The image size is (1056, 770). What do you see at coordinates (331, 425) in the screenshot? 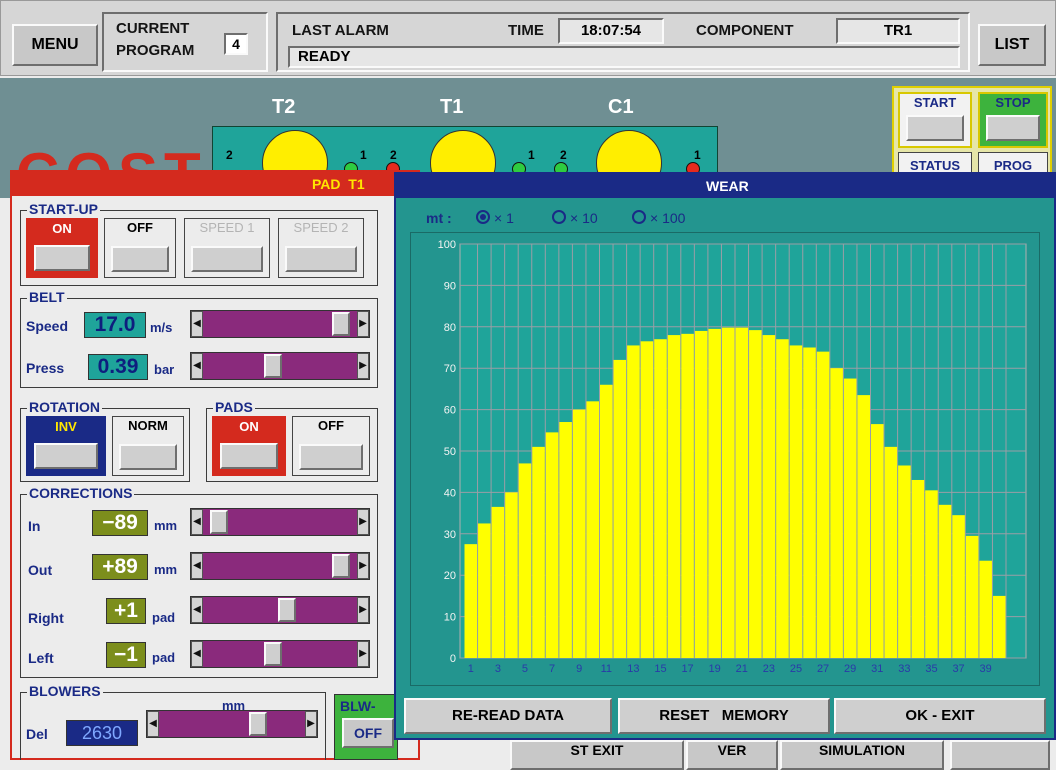
I see `pads-off-label: OFF` at bounding box center [331, 425].